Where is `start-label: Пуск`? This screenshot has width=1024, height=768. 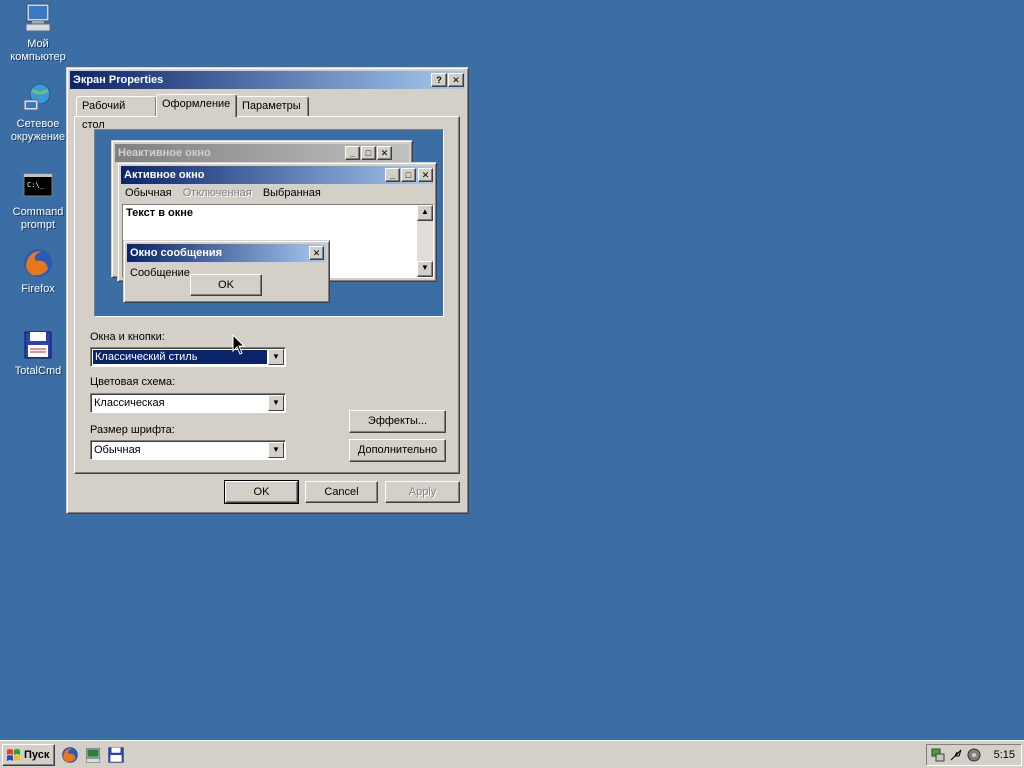 start-label: Пуск is located at coordinates (37, 755).